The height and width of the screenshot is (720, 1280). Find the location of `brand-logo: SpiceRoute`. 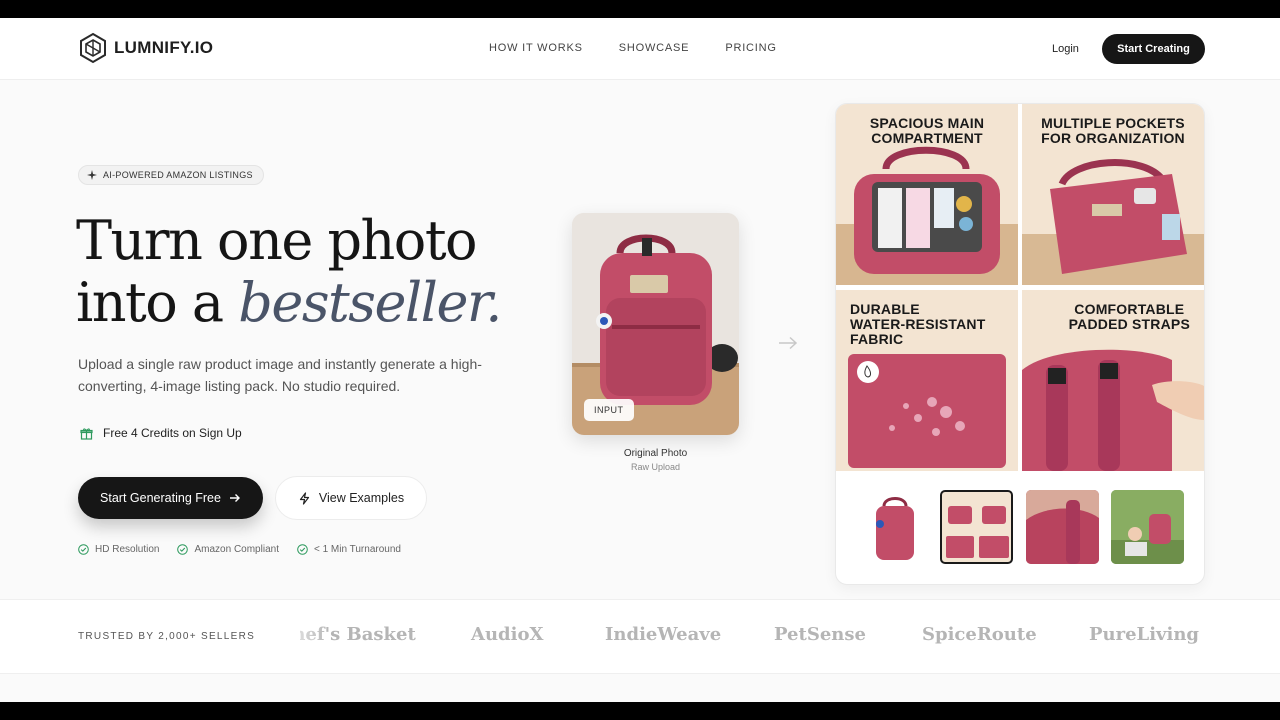

brand-logo: SpiceRoute is located at coordinates (979, 634).